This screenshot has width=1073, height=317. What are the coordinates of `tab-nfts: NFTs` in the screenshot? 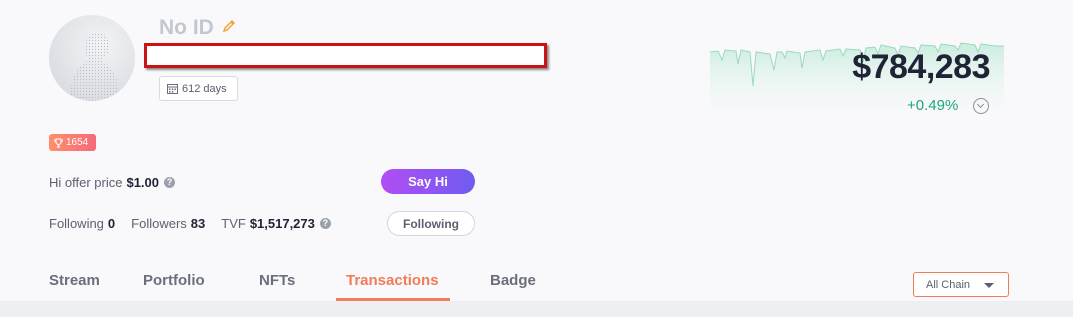 It's located at (277, 280).